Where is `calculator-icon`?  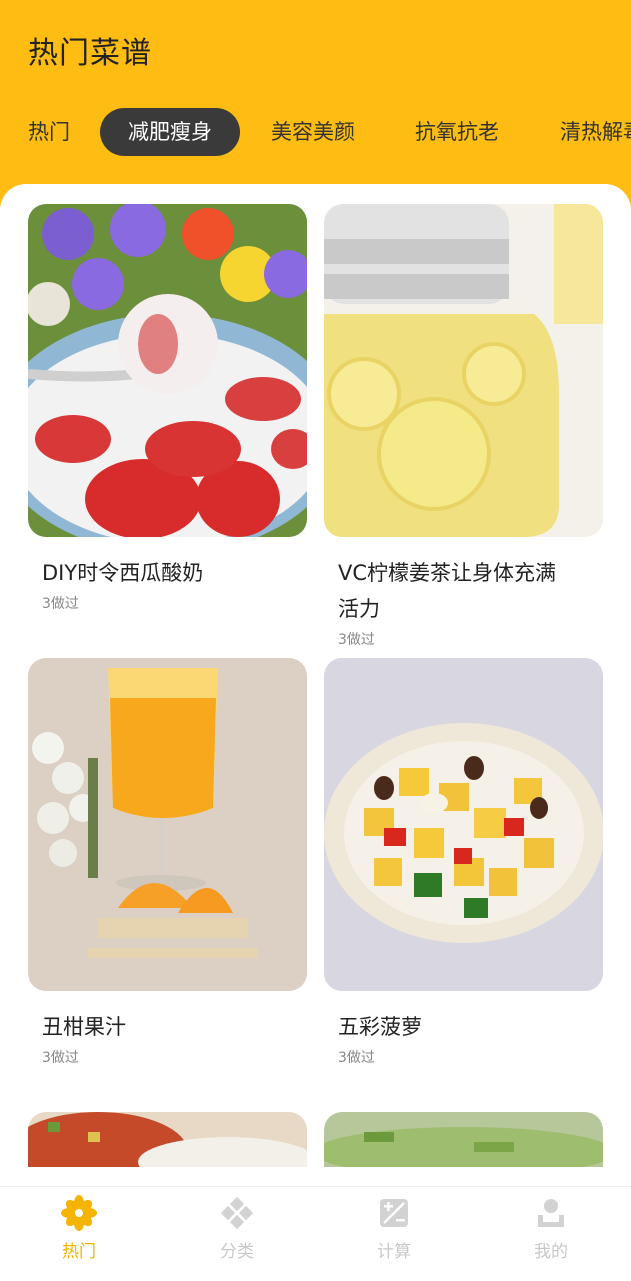 calculator-icon is located at coordinates (394, 1213).